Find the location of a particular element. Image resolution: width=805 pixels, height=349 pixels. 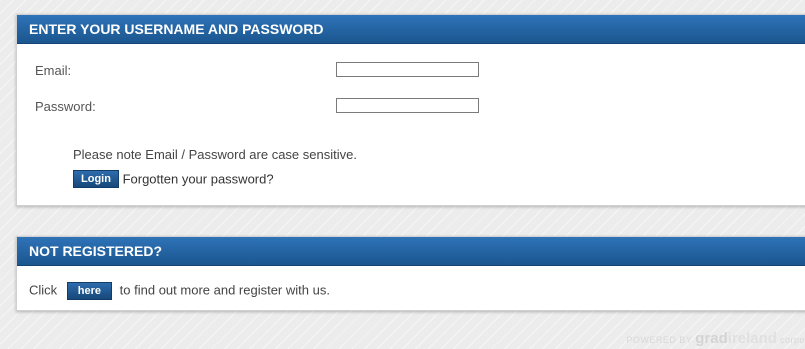

login-button: Login is located at coordinates (96, 179).